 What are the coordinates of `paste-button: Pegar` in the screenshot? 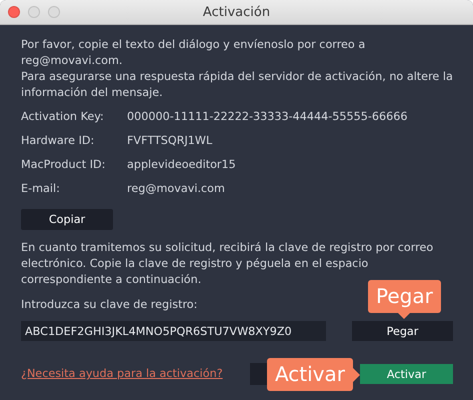 It's located at (402, 331).